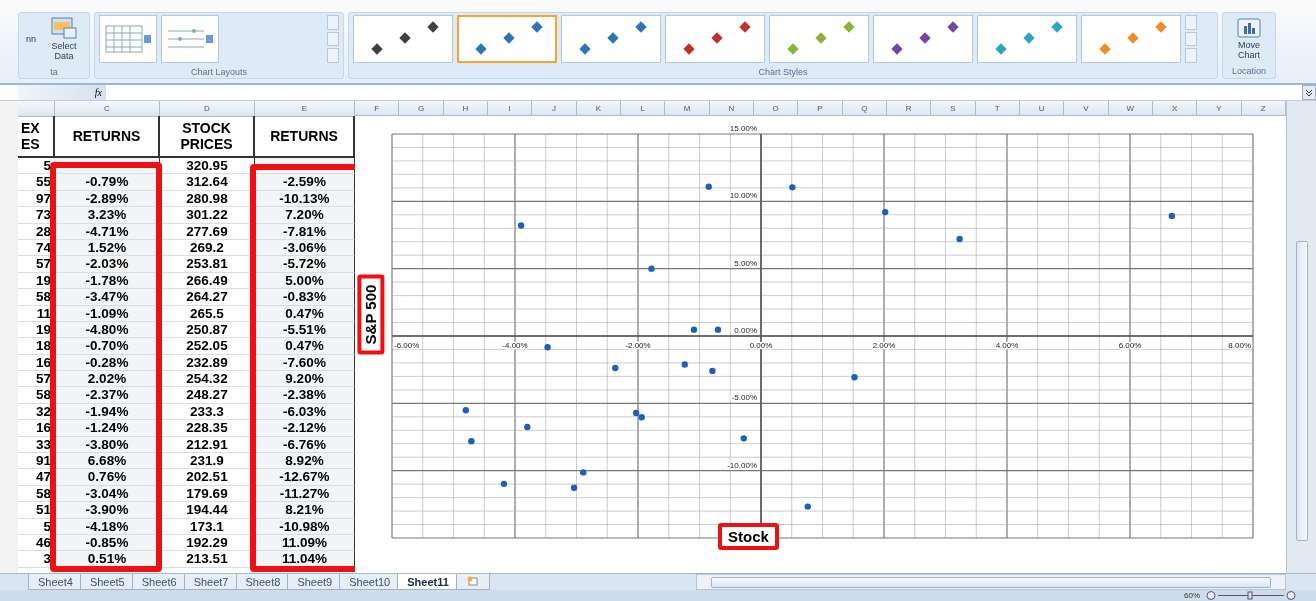 The width and height of the screenshot is (1316, 601). I want to click on group-label: ta, so click(54, 72).